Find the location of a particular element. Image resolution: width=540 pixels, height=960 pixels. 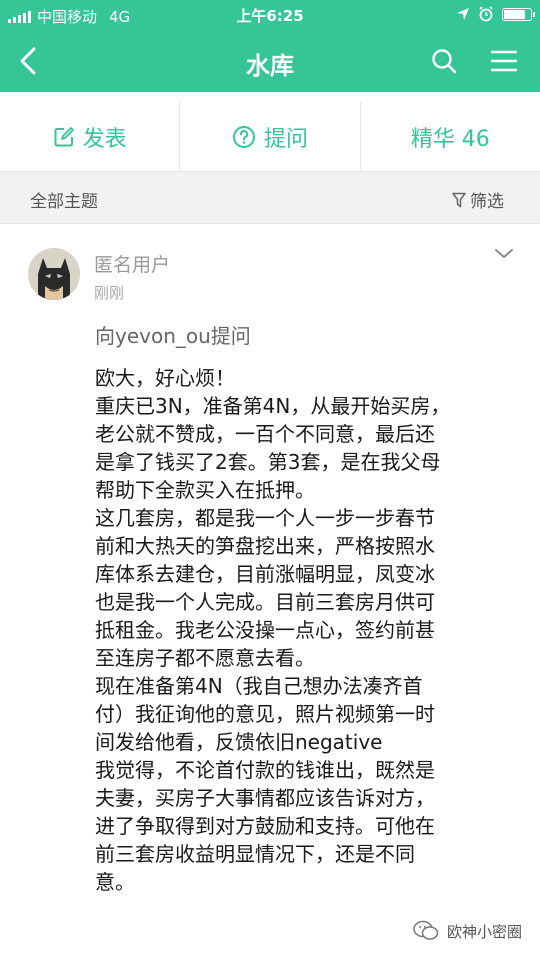

post-line: 前三套房收益明显情况下，还是不同 is located at coordinates (255, 854).